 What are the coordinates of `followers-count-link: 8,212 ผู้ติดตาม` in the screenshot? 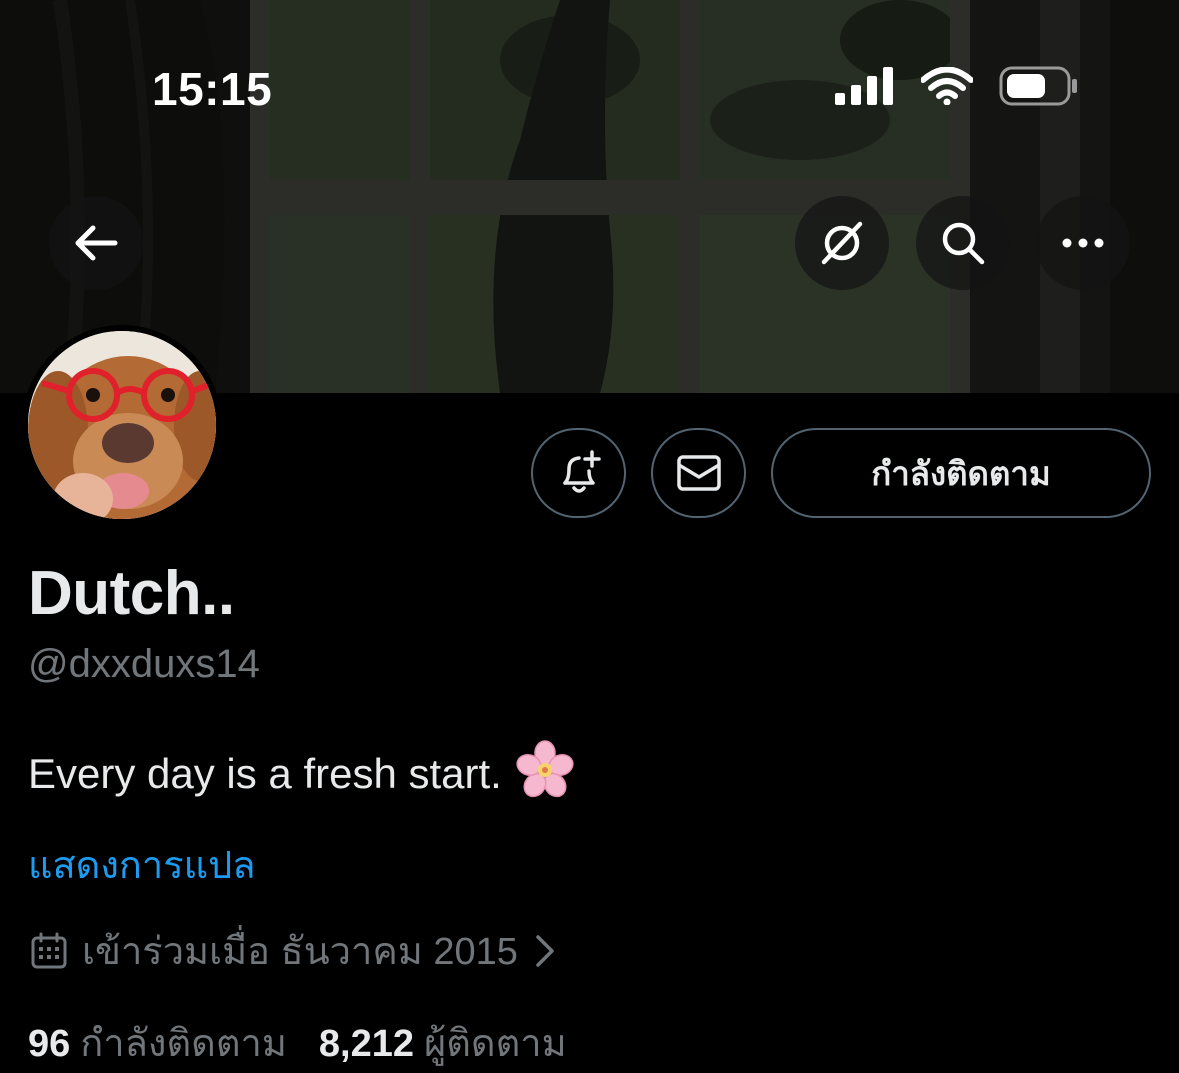 It's located at (443, 1042).